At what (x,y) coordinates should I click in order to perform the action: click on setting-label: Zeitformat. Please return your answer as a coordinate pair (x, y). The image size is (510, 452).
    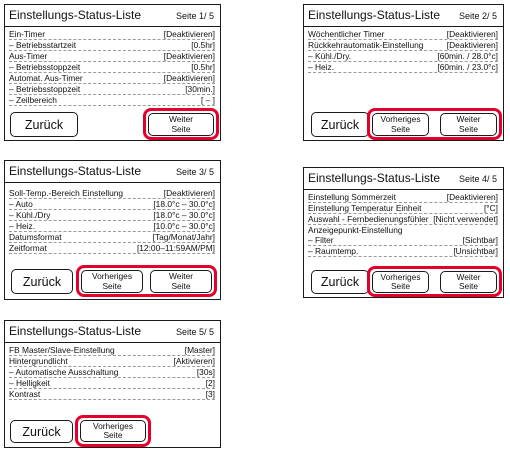
    Looking at the image, I should click on (28, 248).